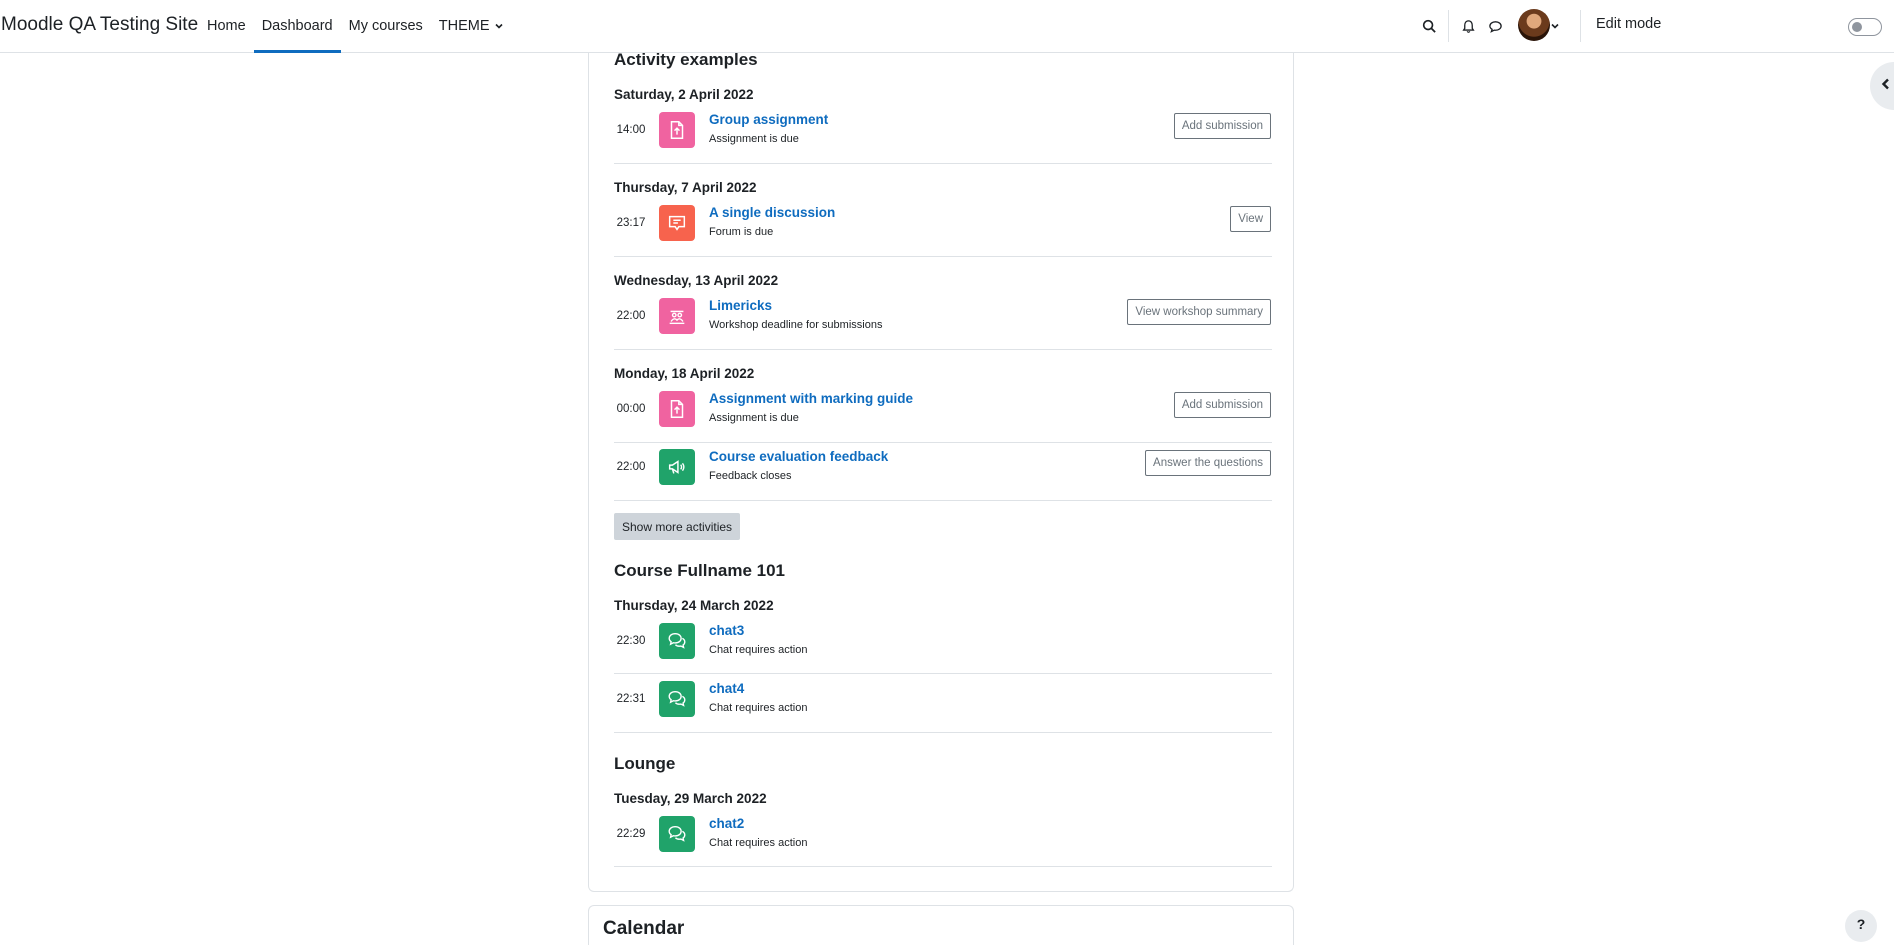 This screenshot has width=1894, height=945. Describe the element at coordinates (677, 467) in the screenshot. I see `feedback-icon` at that location.